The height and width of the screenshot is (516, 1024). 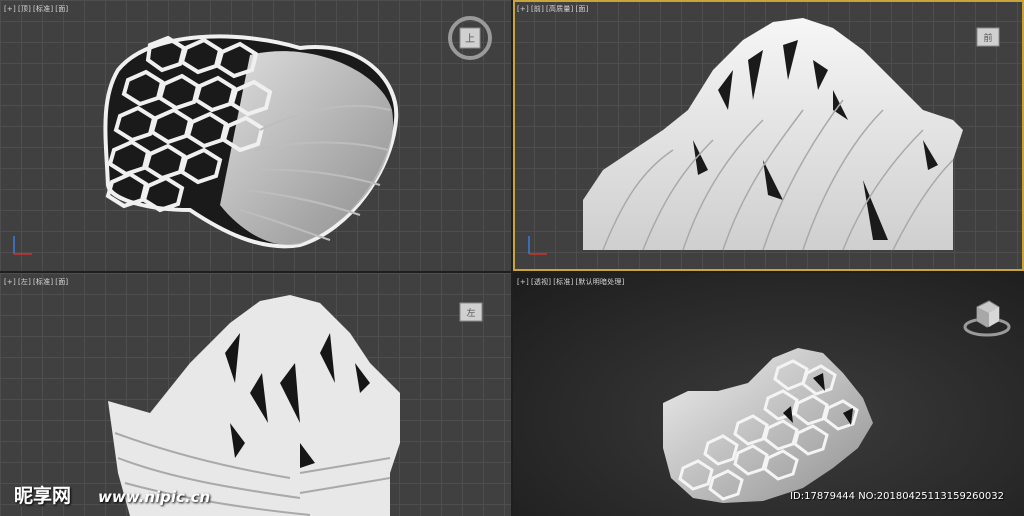 What do you see at coordinates (768, 425) in the screenshot?
I see `model-perspective-view` at bounding box center [768, 425].